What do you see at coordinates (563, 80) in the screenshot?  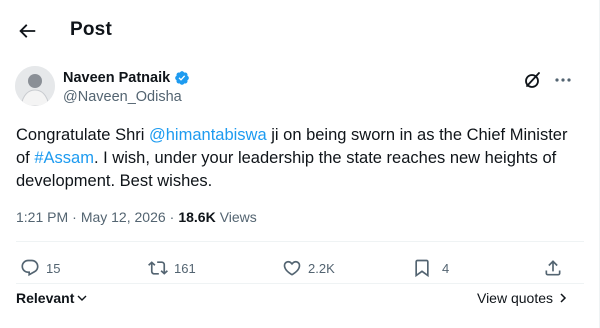 I see `more-icon` at bounding box center [563, 80].